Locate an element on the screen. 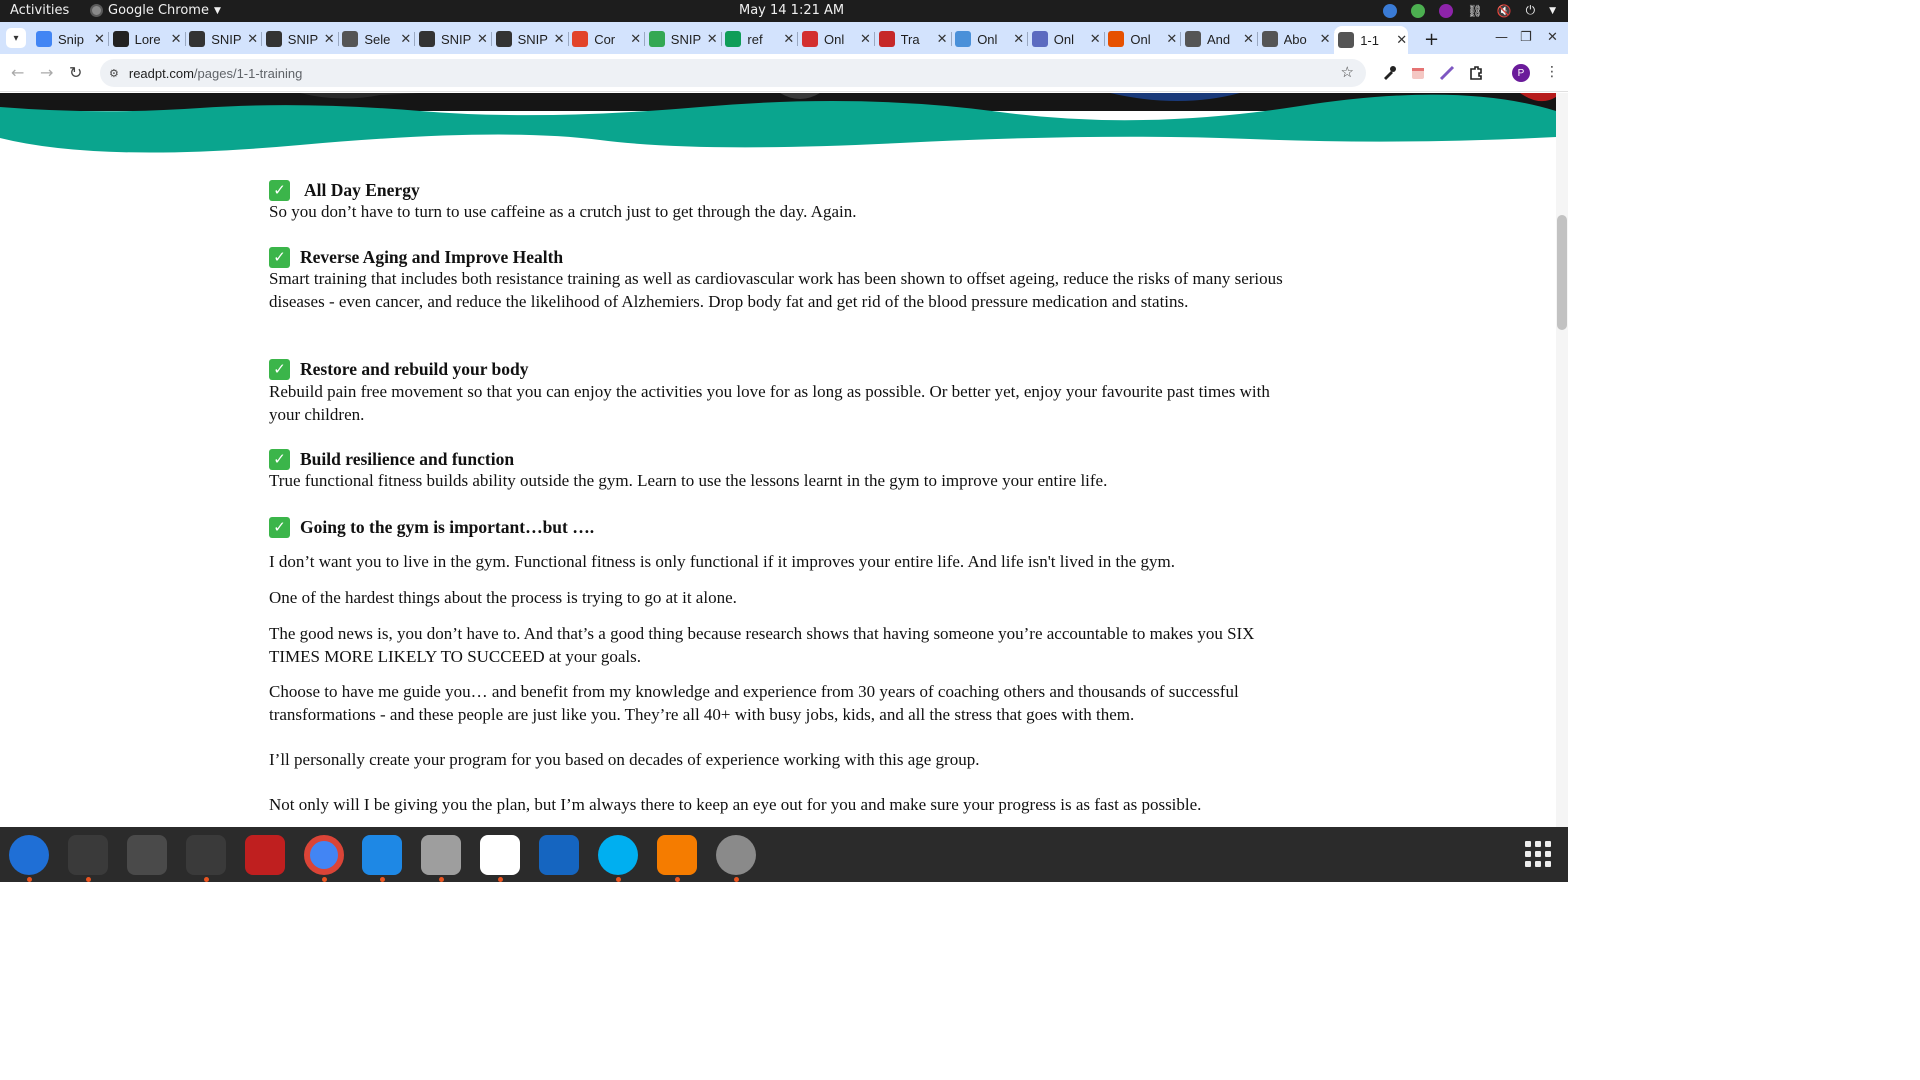 This screenshot has width=1920, height=1080. calendar-extension-icon is located at coordinates (1418, 73).